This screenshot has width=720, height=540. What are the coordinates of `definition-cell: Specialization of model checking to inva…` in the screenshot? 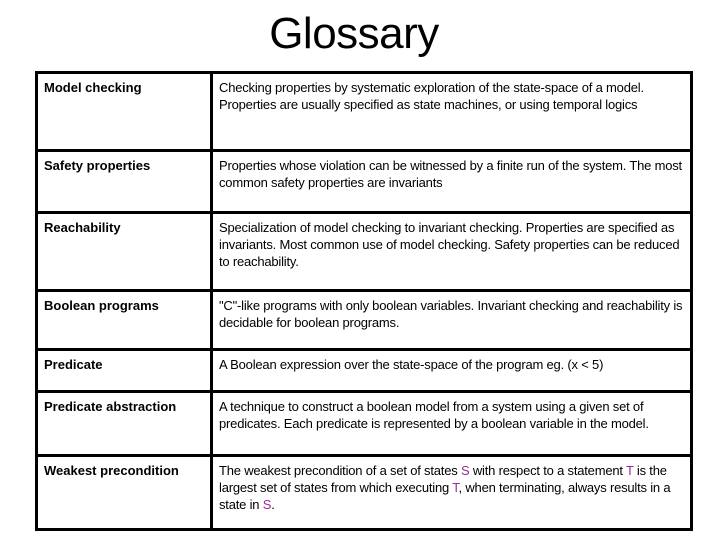 It's located at (451, 251).